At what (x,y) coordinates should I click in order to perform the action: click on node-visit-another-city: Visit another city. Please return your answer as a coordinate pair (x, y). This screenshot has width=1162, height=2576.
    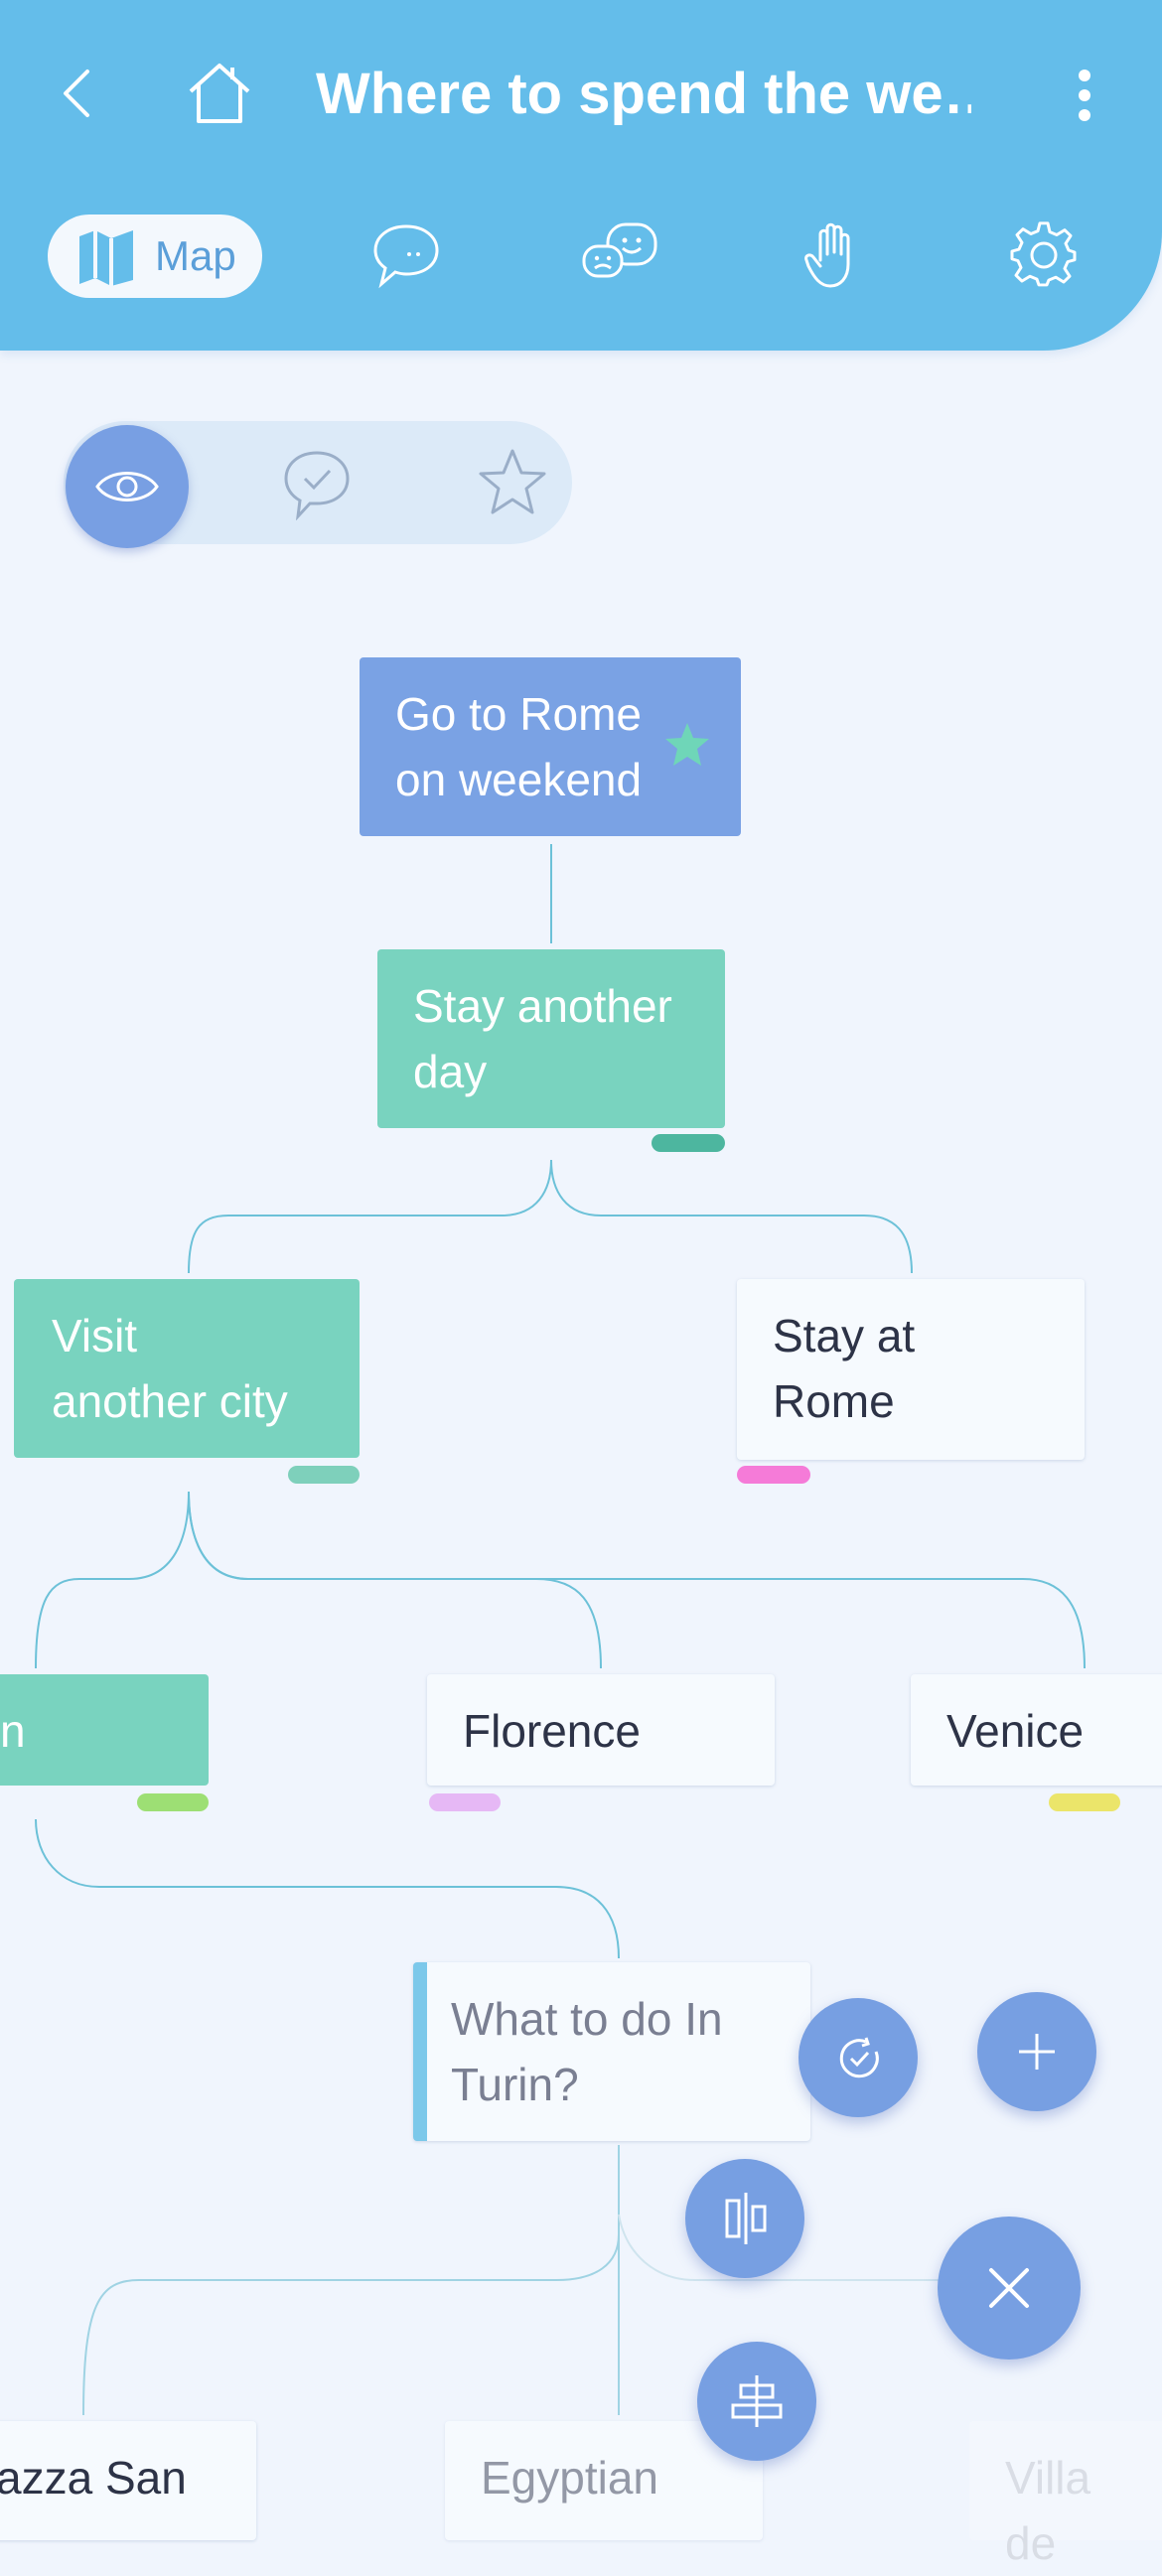
    Looking at the image, I should click on (187, 1369).